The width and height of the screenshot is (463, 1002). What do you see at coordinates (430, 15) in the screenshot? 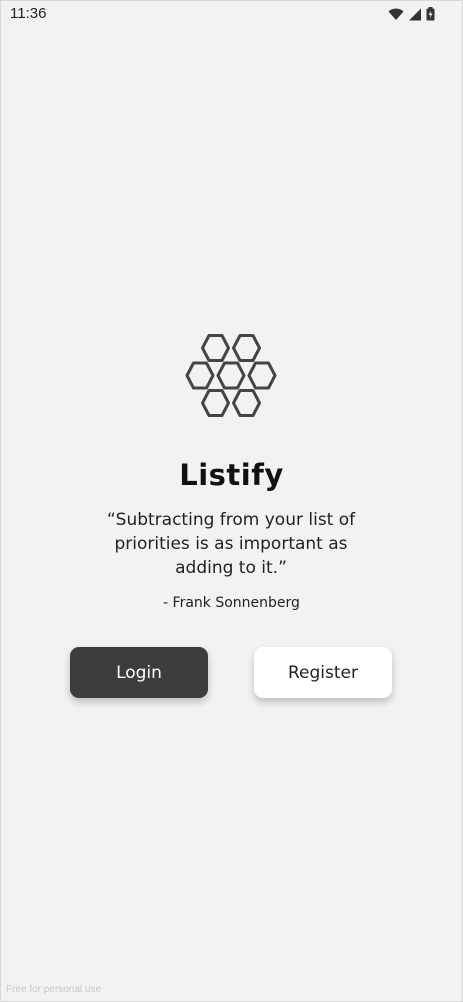
I see `battery-icon` at bounding box center [430, 15].